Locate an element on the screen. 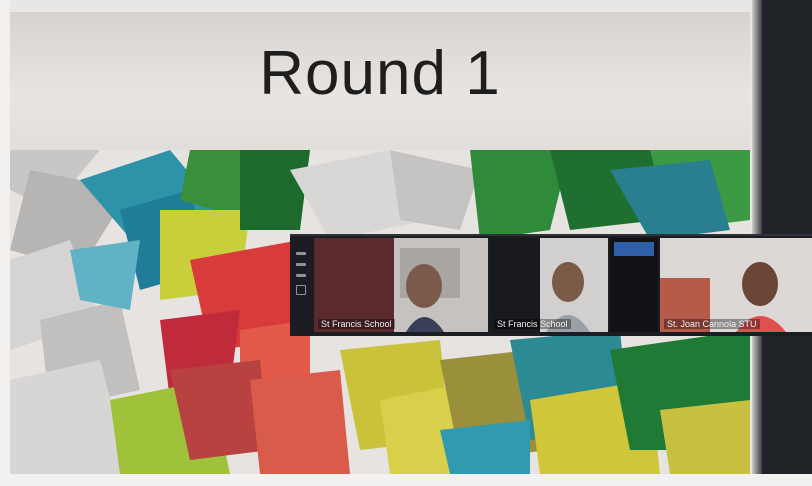  view-toggle-icon is located at coordinates (301, 290).